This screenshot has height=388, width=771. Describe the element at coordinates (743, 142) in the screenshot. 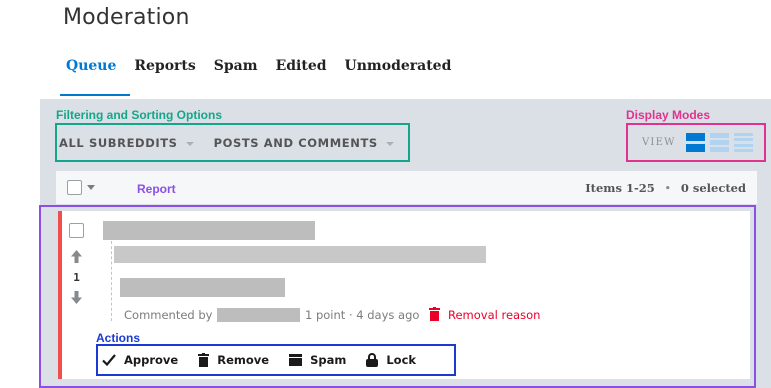

I see `compact-view-icon` at that location.